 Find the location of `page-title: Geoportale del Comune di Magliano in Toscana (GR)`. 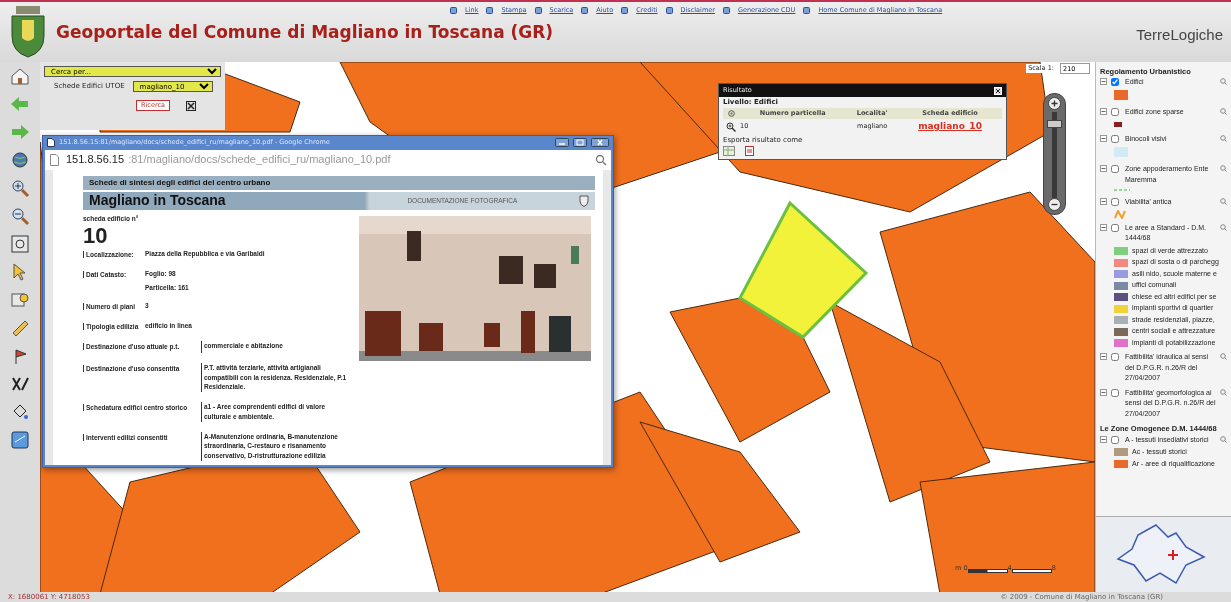

page-title: Geoportale del Comune di Magliano in Toscana (GR) is located at coordinates (305, 32).